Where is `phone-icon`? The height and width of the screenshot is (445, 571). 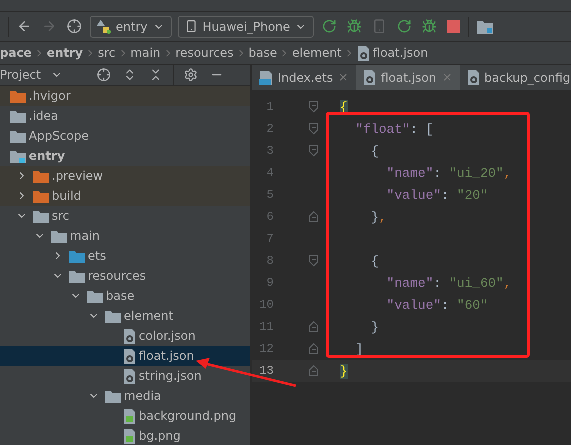 phone-icon is located at coordinates (191, 26).